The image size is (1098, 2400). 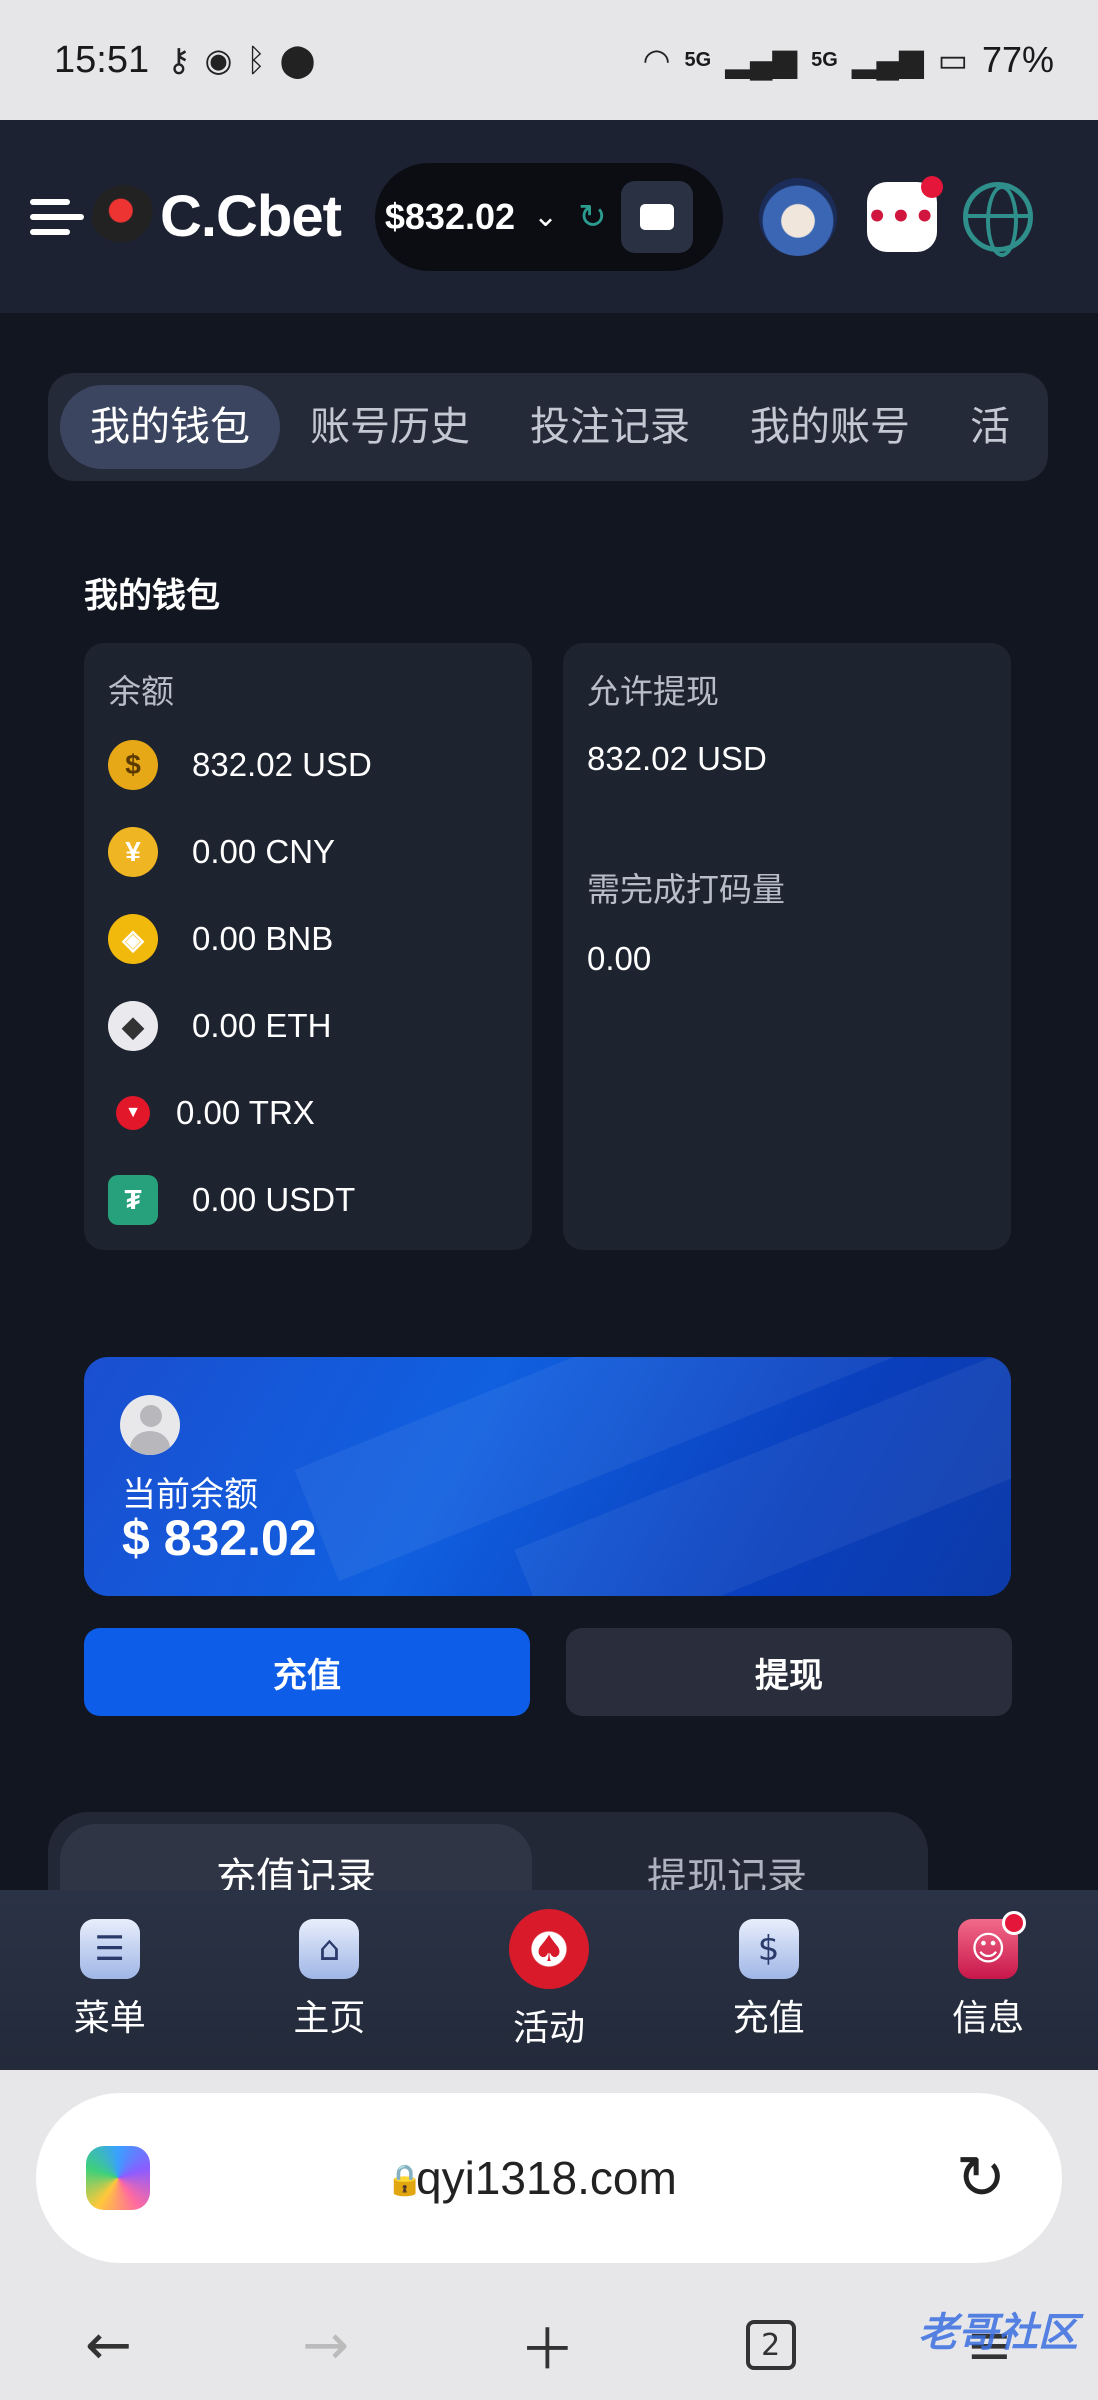 I want to click on coin-value: 0.00 CNY, so click(x=264, y=851).